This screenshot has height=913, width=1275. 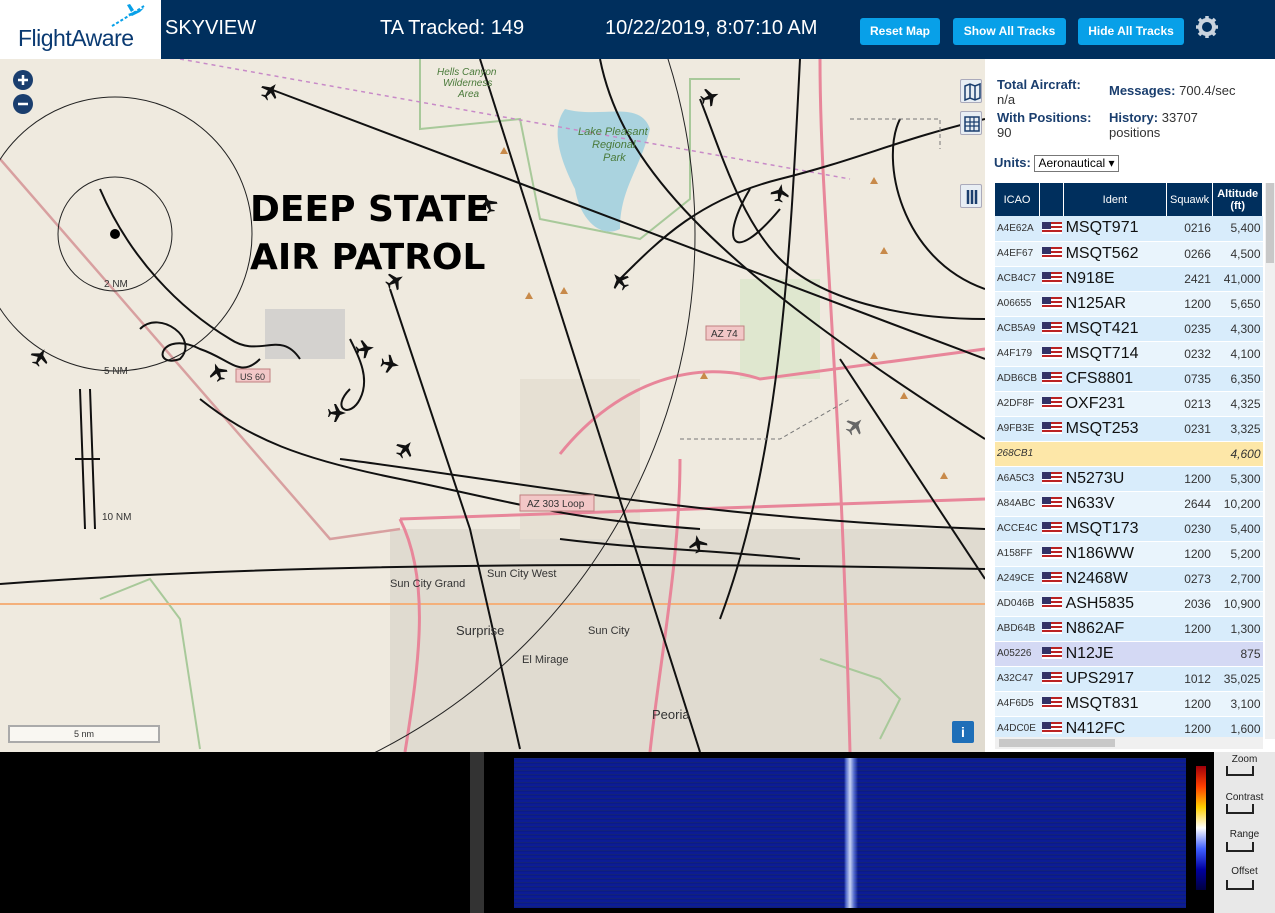 I want to click on aircraft-row: AD046B ASH5835 2036 10,900, so click(x=1129, y=604).